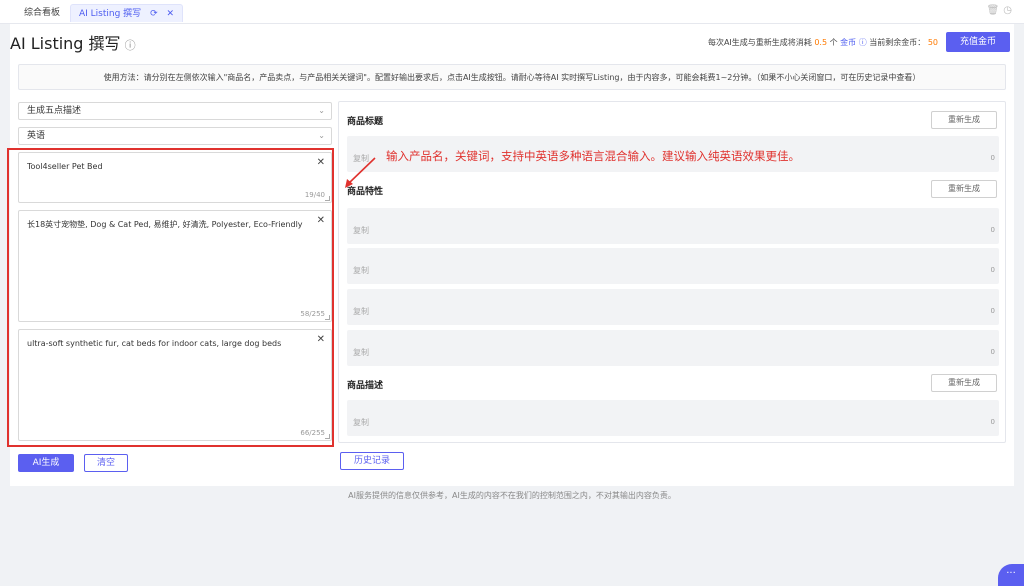  What do you see at coordinates (154, 14) in the screenshot?
I see `refresh-icon: ⟳` at bounding box center [154, 14].